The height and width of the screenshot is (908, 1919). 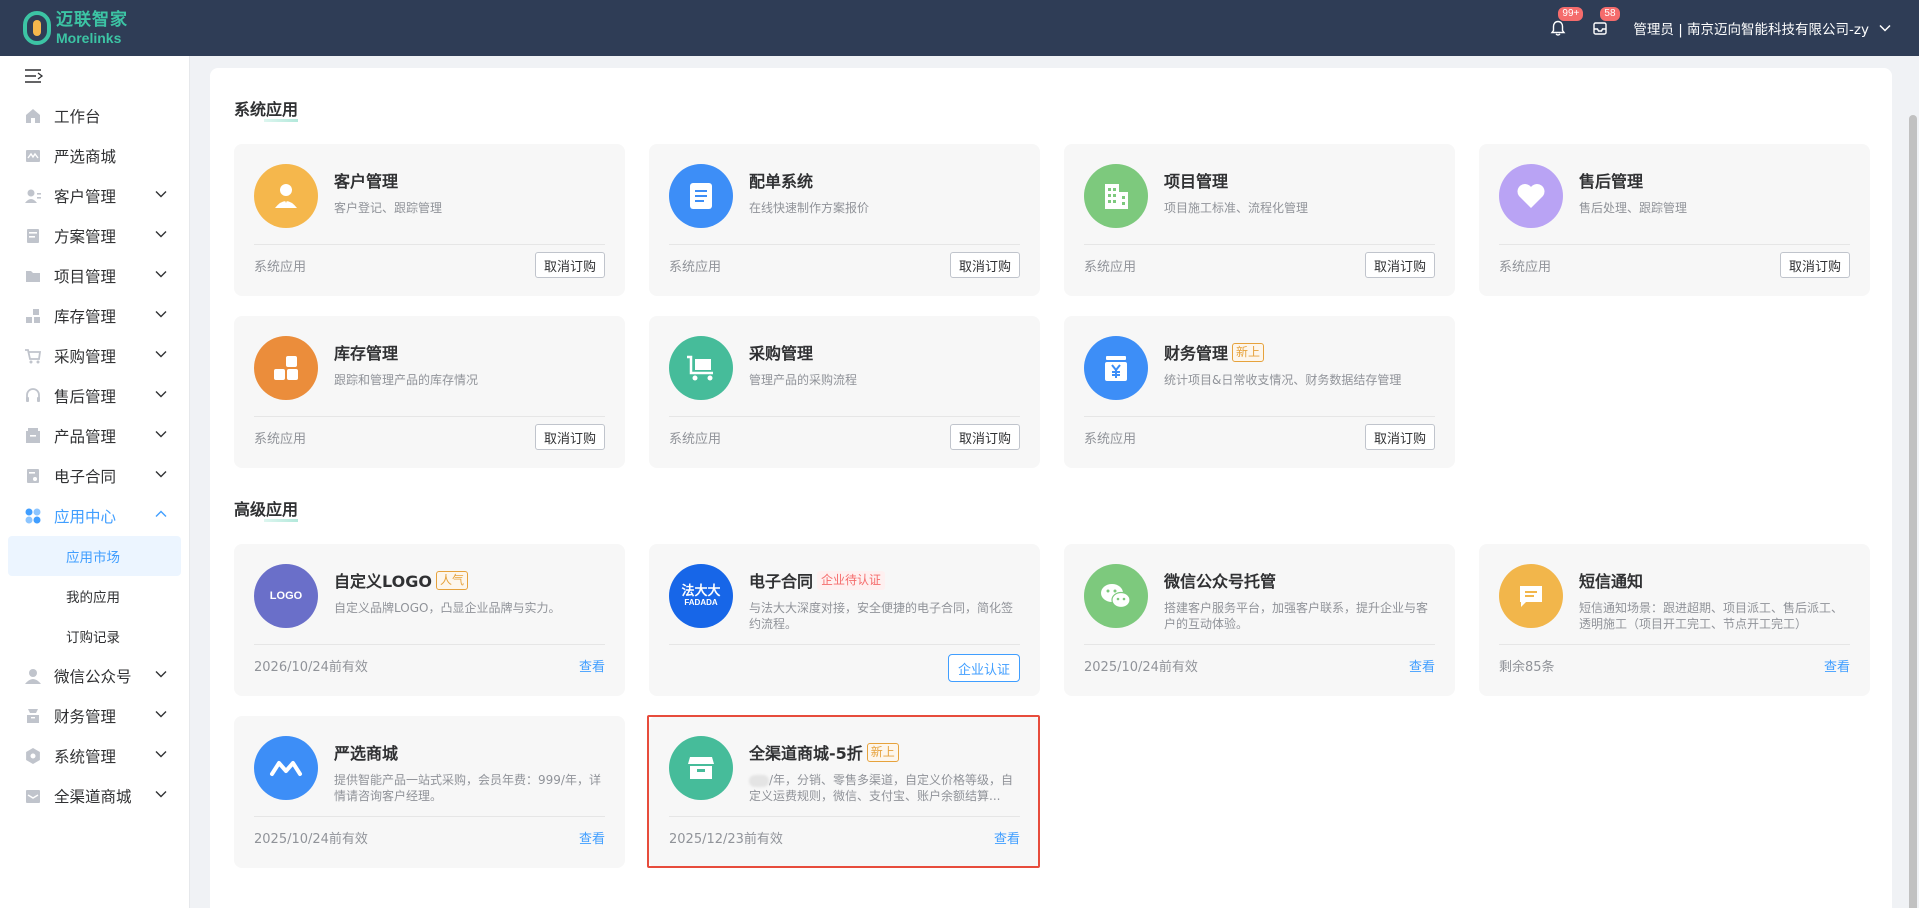 What do you see at coordinates (94, 636) in the screenshot?
I see `sidebar-subitem-orders: 订购记录` at bounding box center [94, 636].